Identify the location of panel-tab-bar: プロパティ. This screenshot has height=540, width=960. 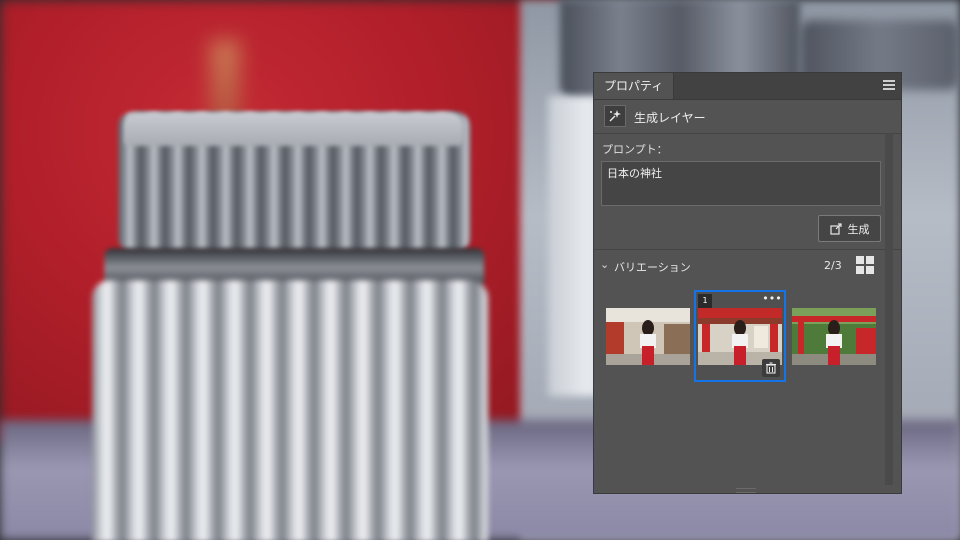
(747, 86).